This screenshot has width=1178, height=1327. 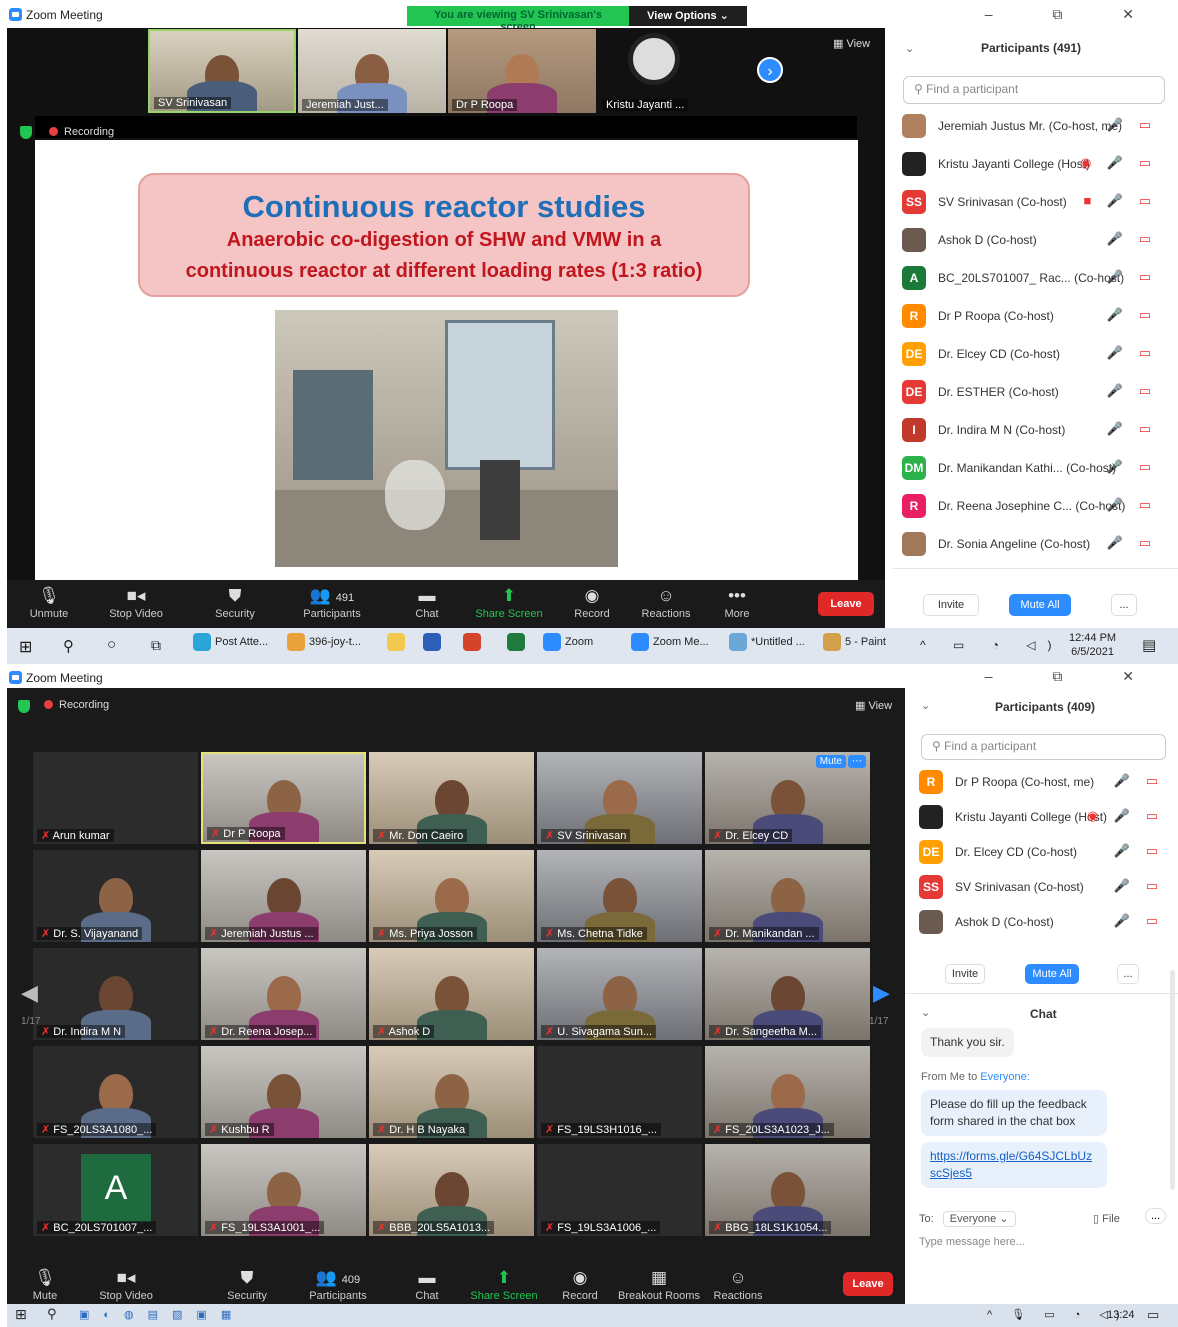 I want to click on participants-button: 👥 491 Participants, so click(x=332, y=603).